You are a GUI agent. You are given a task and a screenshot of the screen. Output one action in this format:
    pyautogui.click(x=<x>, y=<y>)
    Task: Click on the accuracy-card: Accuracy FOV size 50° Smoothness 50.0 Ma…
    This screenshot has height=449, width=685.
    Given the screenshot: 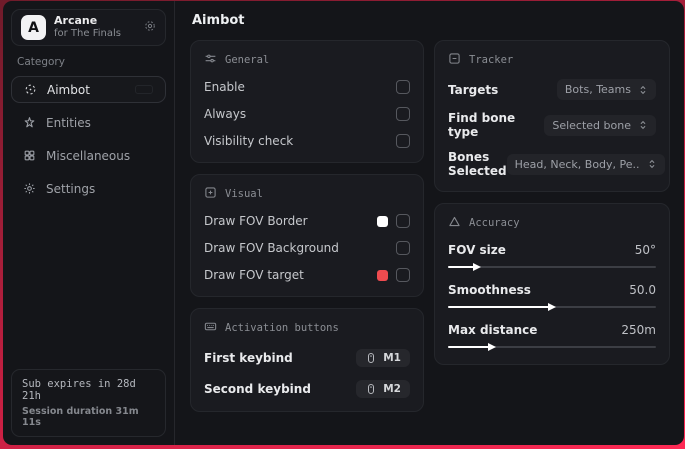 What is the action you would take?
    pyautogui.click(x=552, y=284)
    